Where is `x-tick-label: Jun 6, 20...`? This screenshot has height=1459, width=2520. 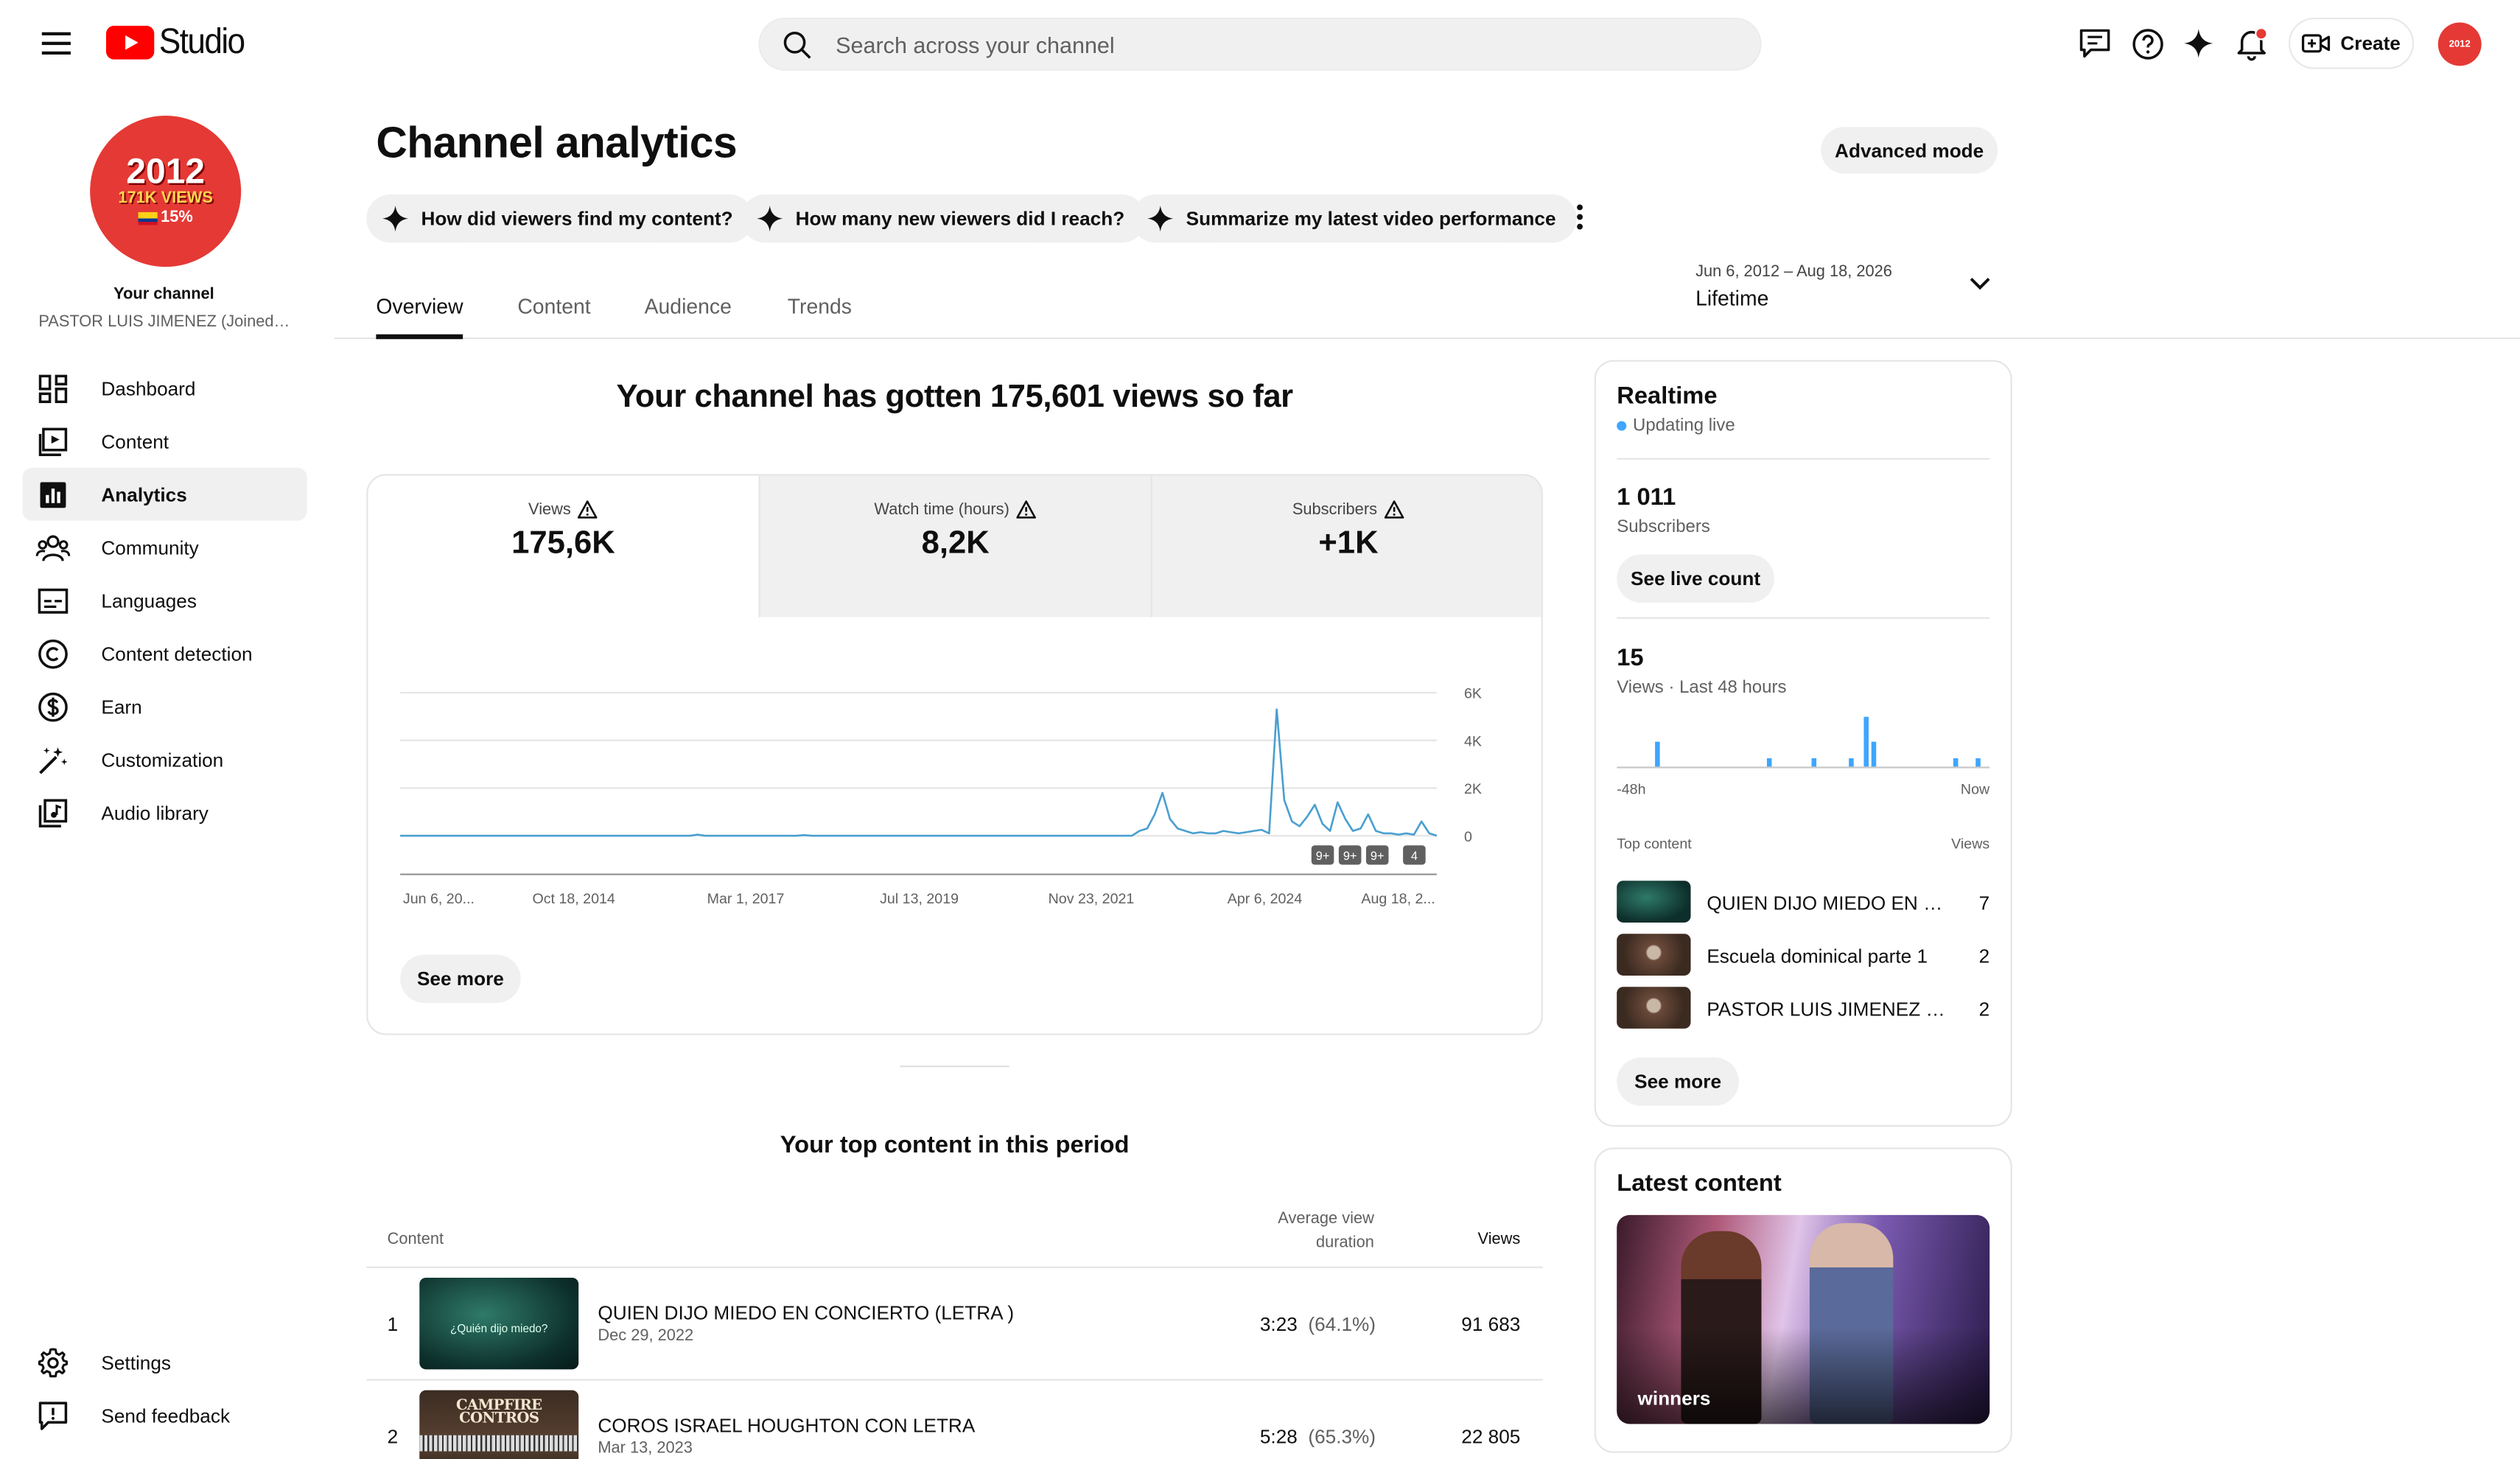
x-tick-label: Jun 6, 20... is located at coordinates (439, 899).